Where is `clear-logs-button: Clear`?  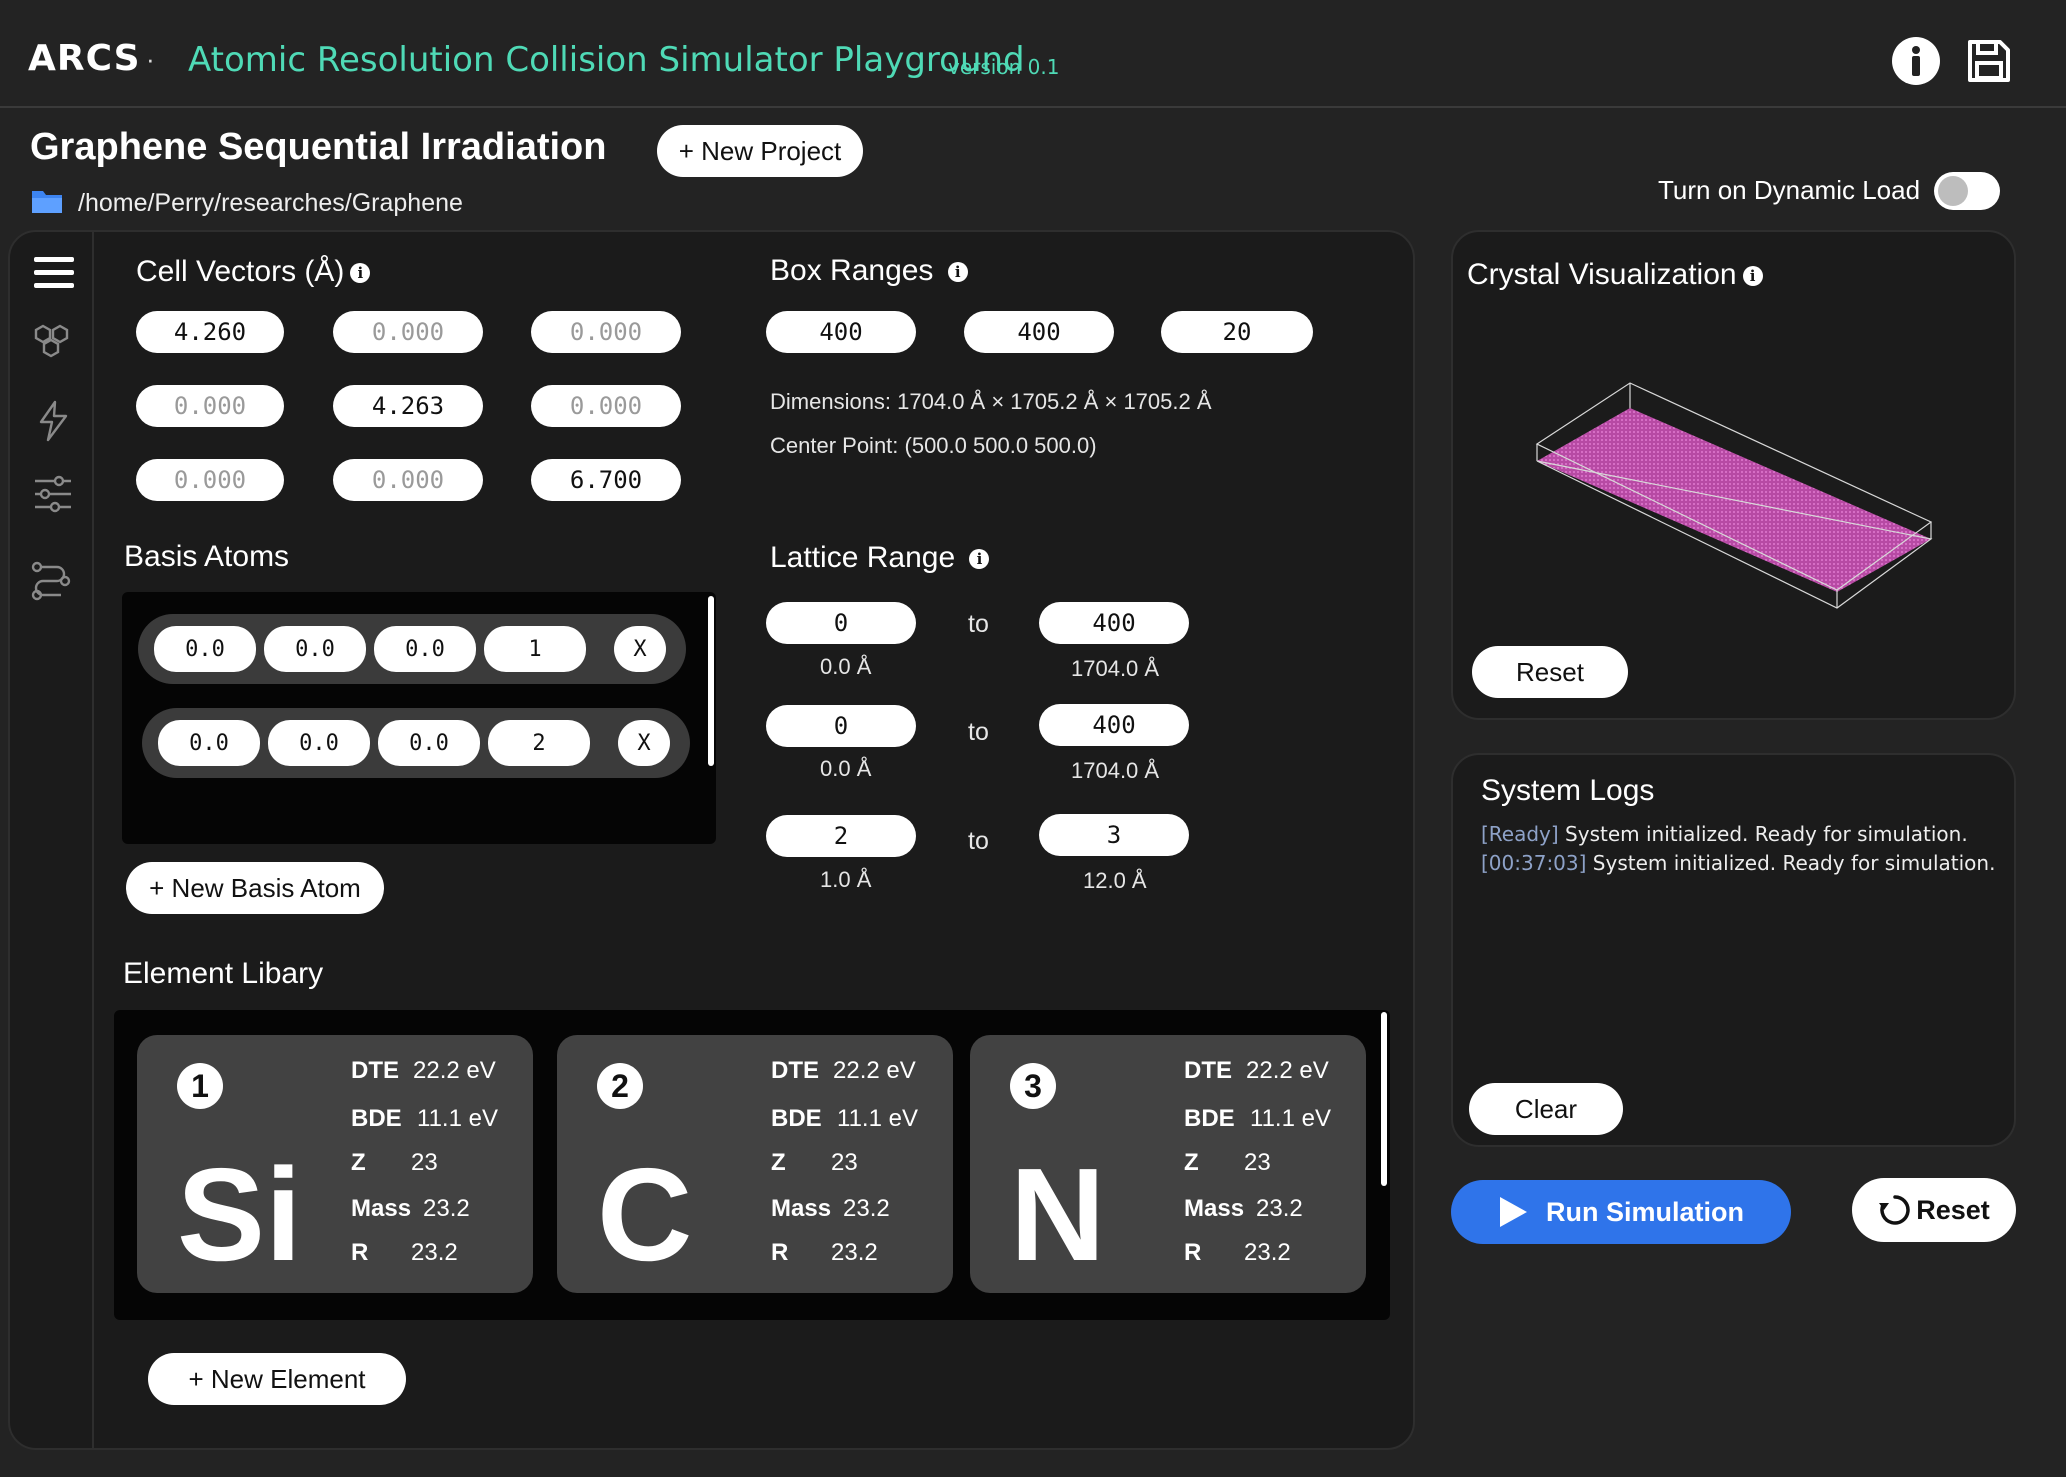 clear-logs-button: Clear is located at coordinates (1546, 1109).